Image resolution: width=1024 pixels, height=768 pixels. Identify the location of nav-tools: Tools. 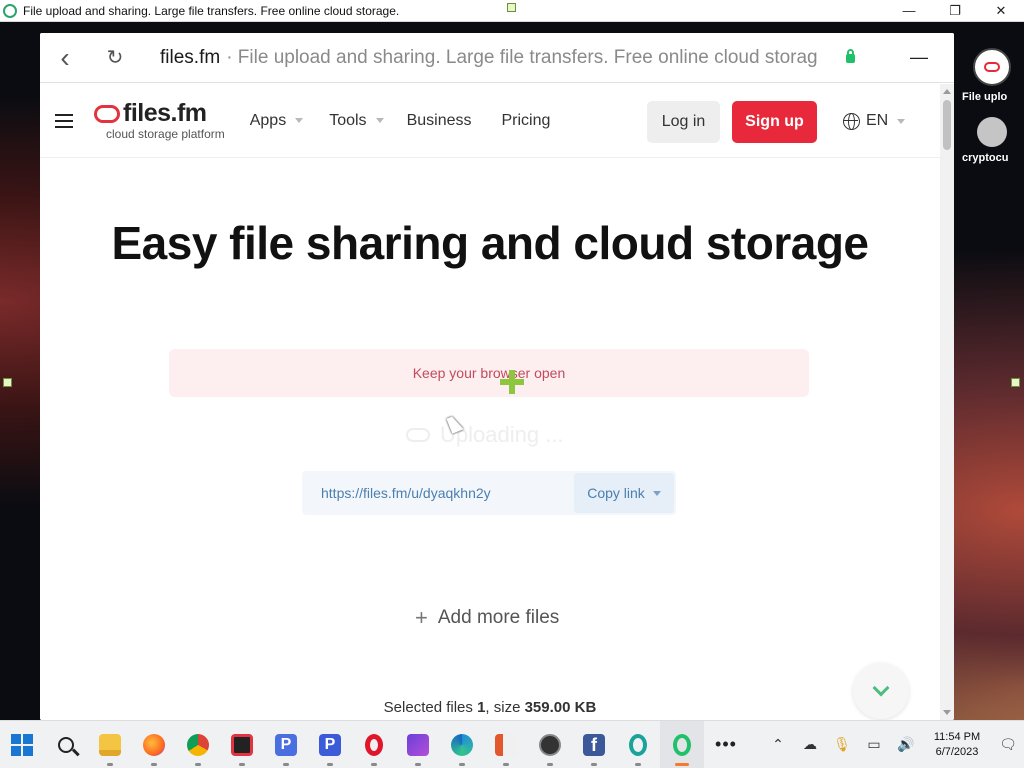
(356, 120).